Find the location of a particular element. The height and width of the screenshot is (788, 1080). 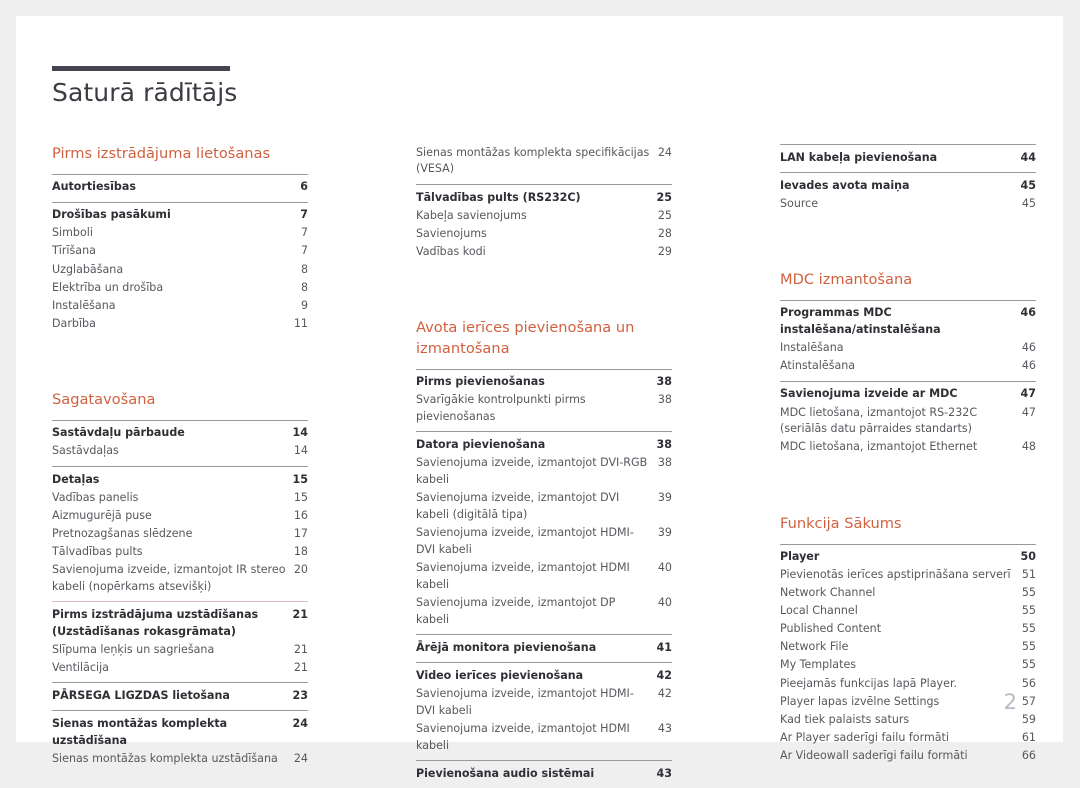

toc-entry-heading: Sastāvdaļu pārbaude 14 is located at coordinates (180, 434).